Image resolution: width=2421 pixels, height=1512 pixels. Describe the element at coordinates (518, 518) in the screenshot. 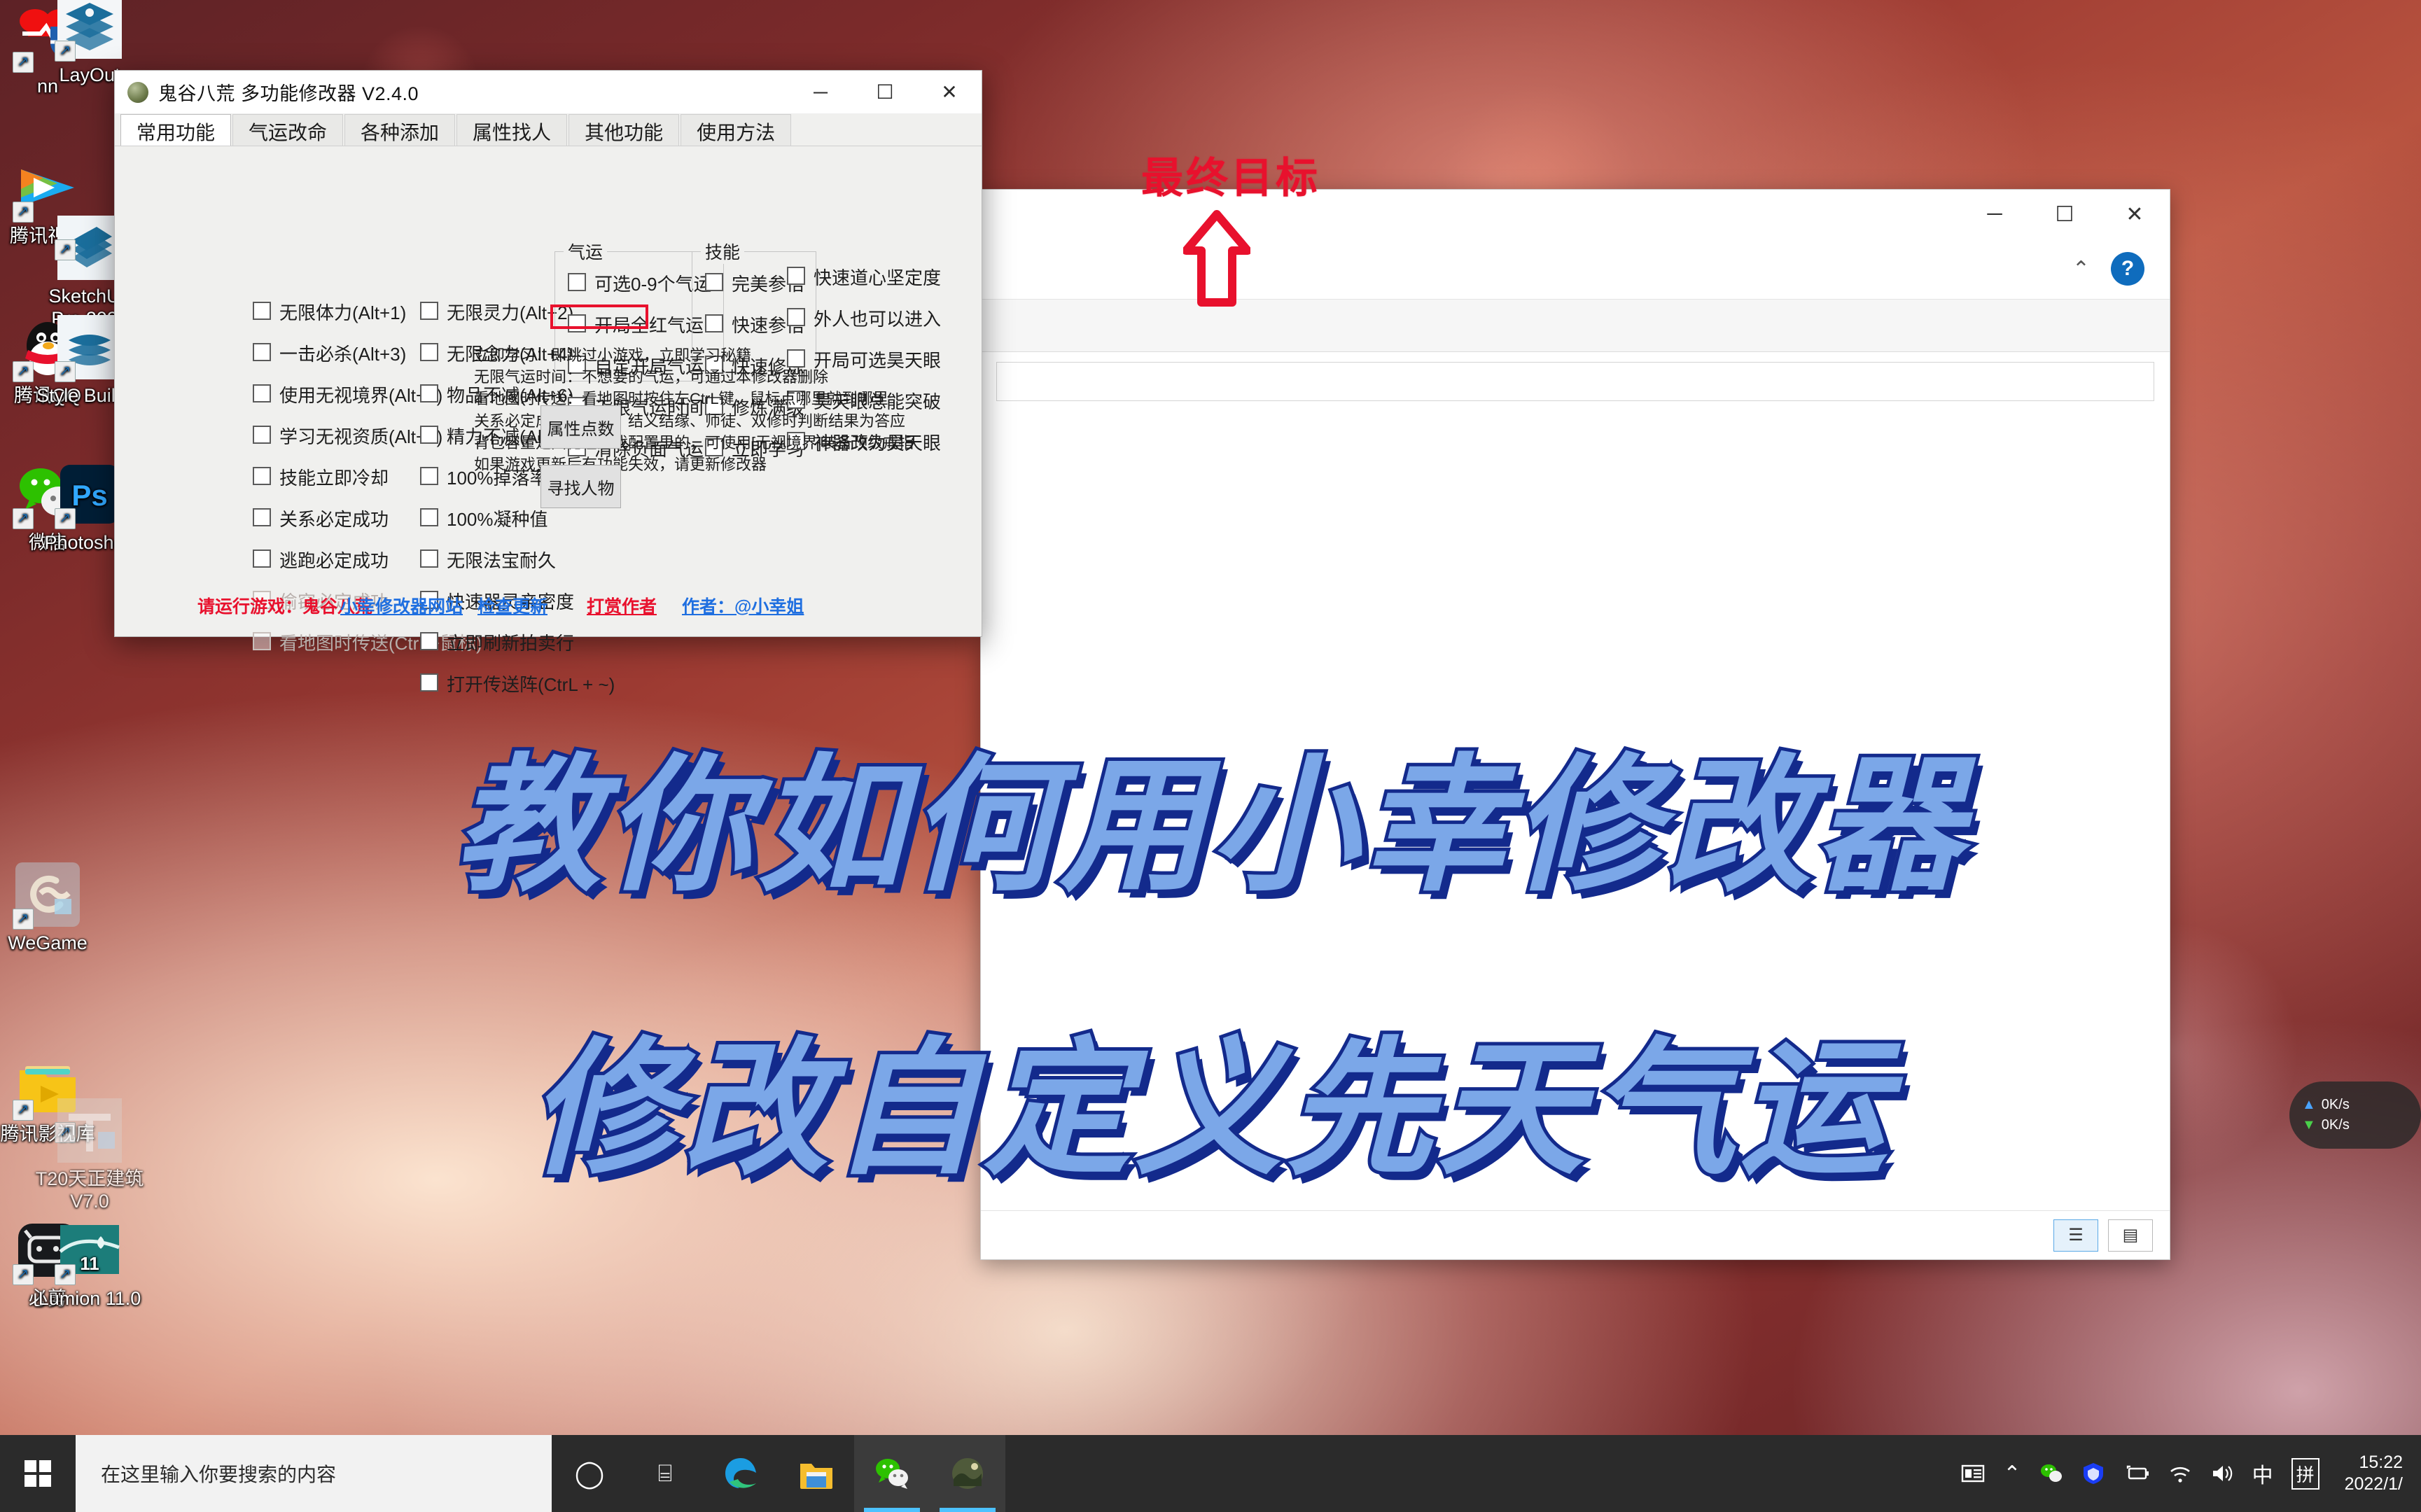

I see `checkbox-100-condense-value: 100%凝种值` at that location.